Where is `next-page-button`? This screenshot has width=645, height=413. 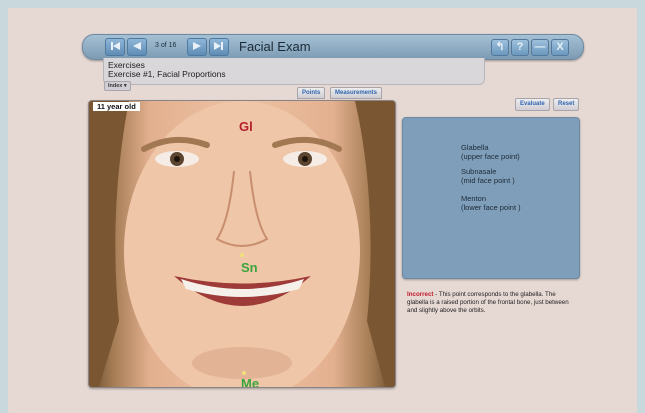 next-page-button is located at coordinates (197, 47).